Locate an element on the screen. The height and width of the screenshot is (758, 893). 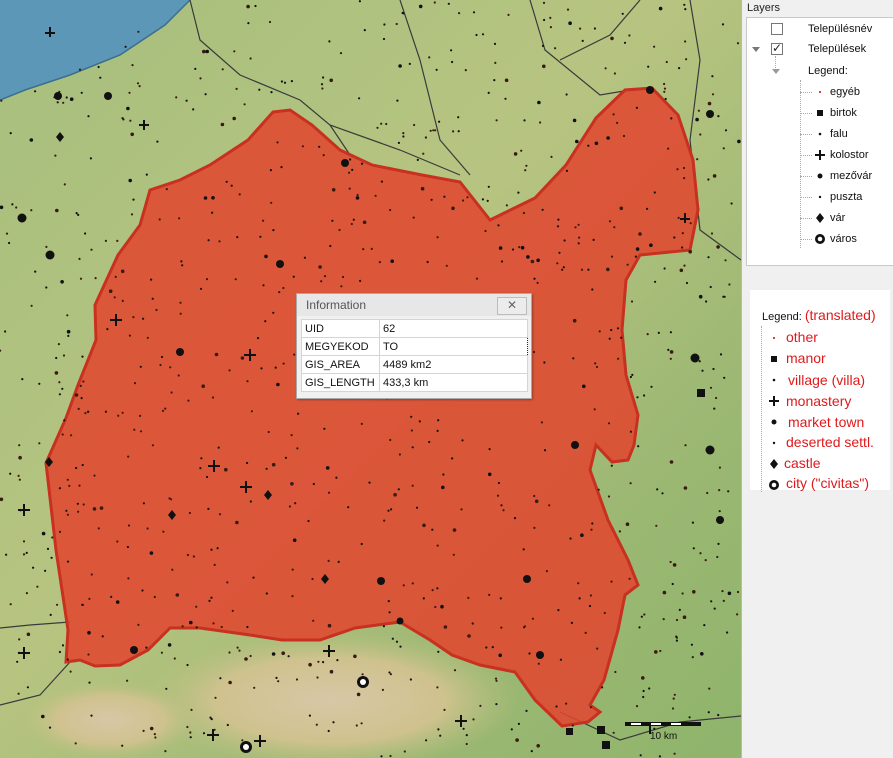
layer-label-telepulesek: Települések is located at coordinates (837, 49).